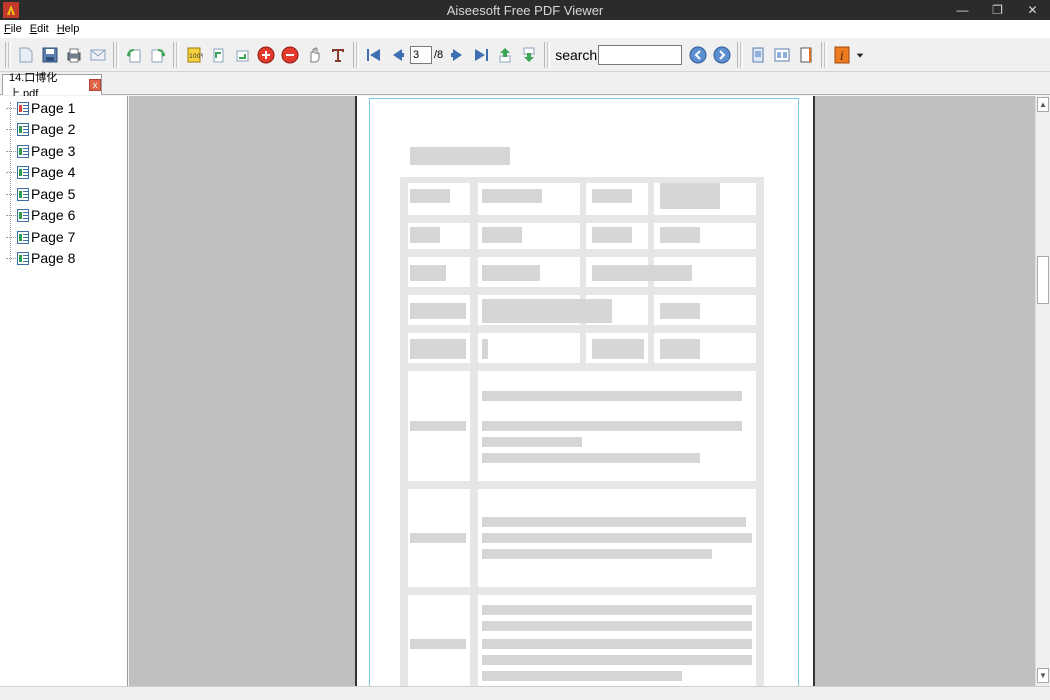 The height and width of the screenshot is (700, 1050). I want to click on last-page-button, so click(481, 55).